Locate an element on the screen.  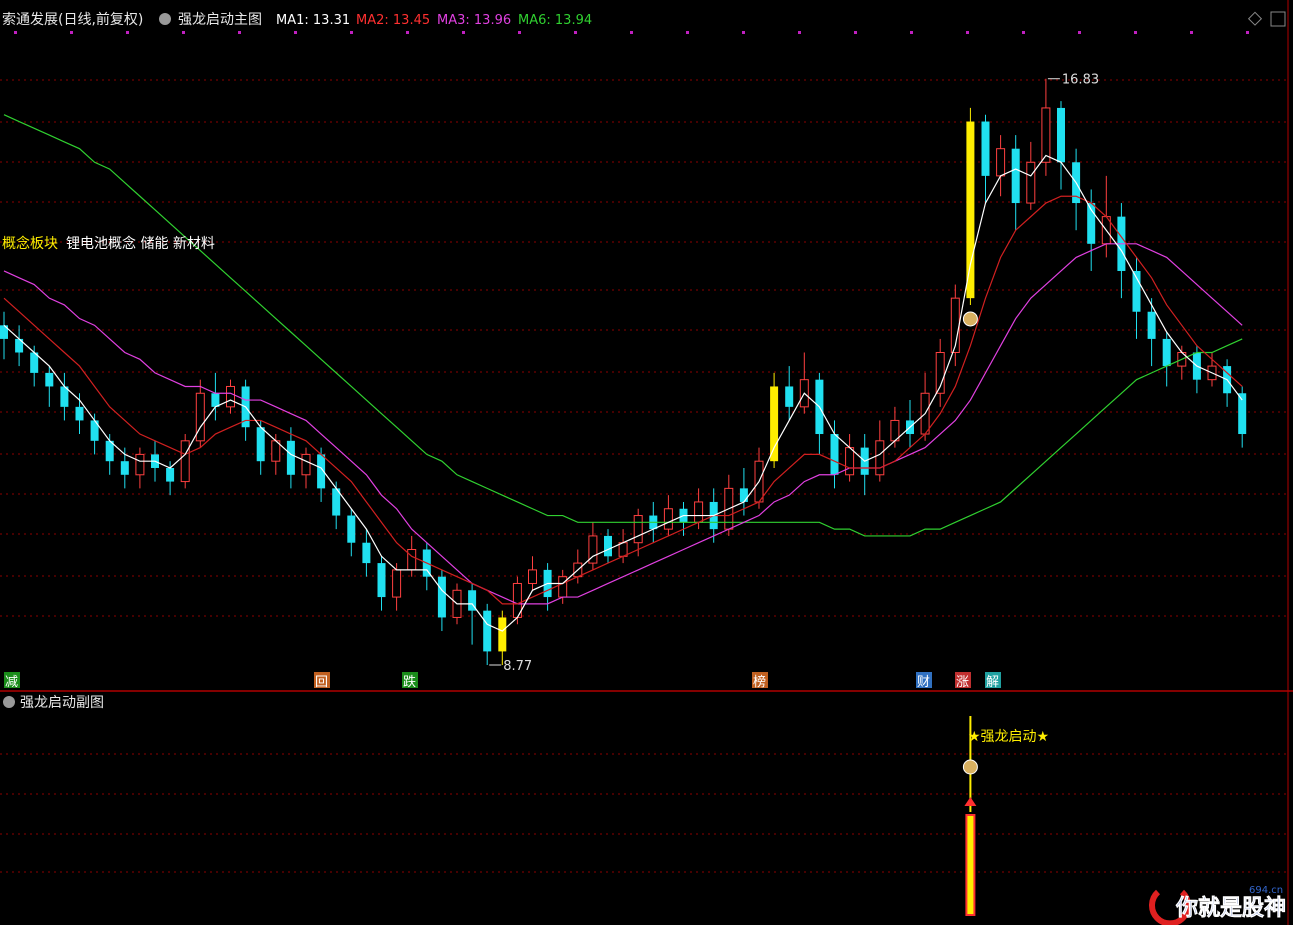
sub-chart is located at coordinates (970, 816).